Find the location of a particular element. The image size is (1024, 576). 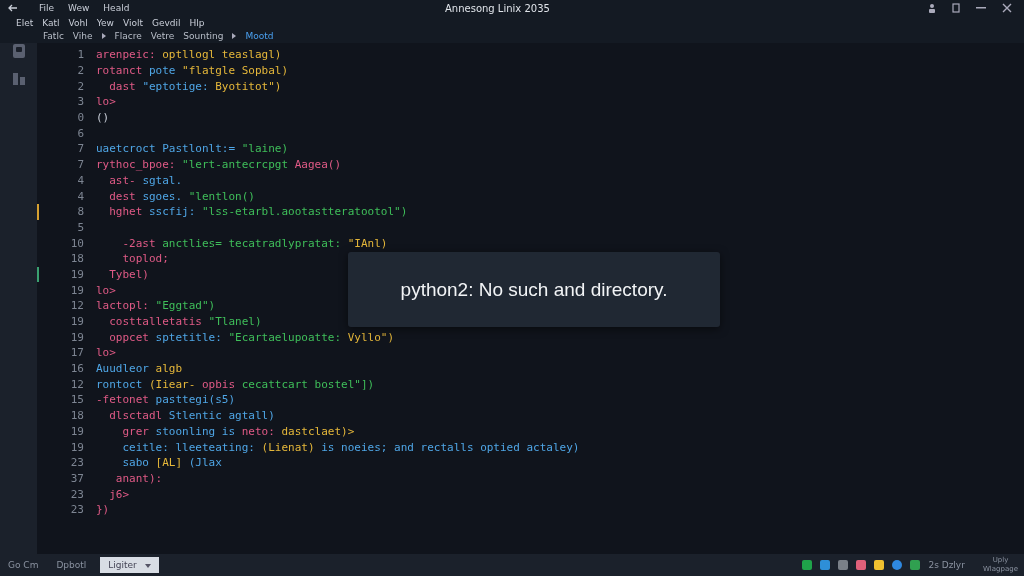

menu-item: Vohl is located at coordinates (78, 22).